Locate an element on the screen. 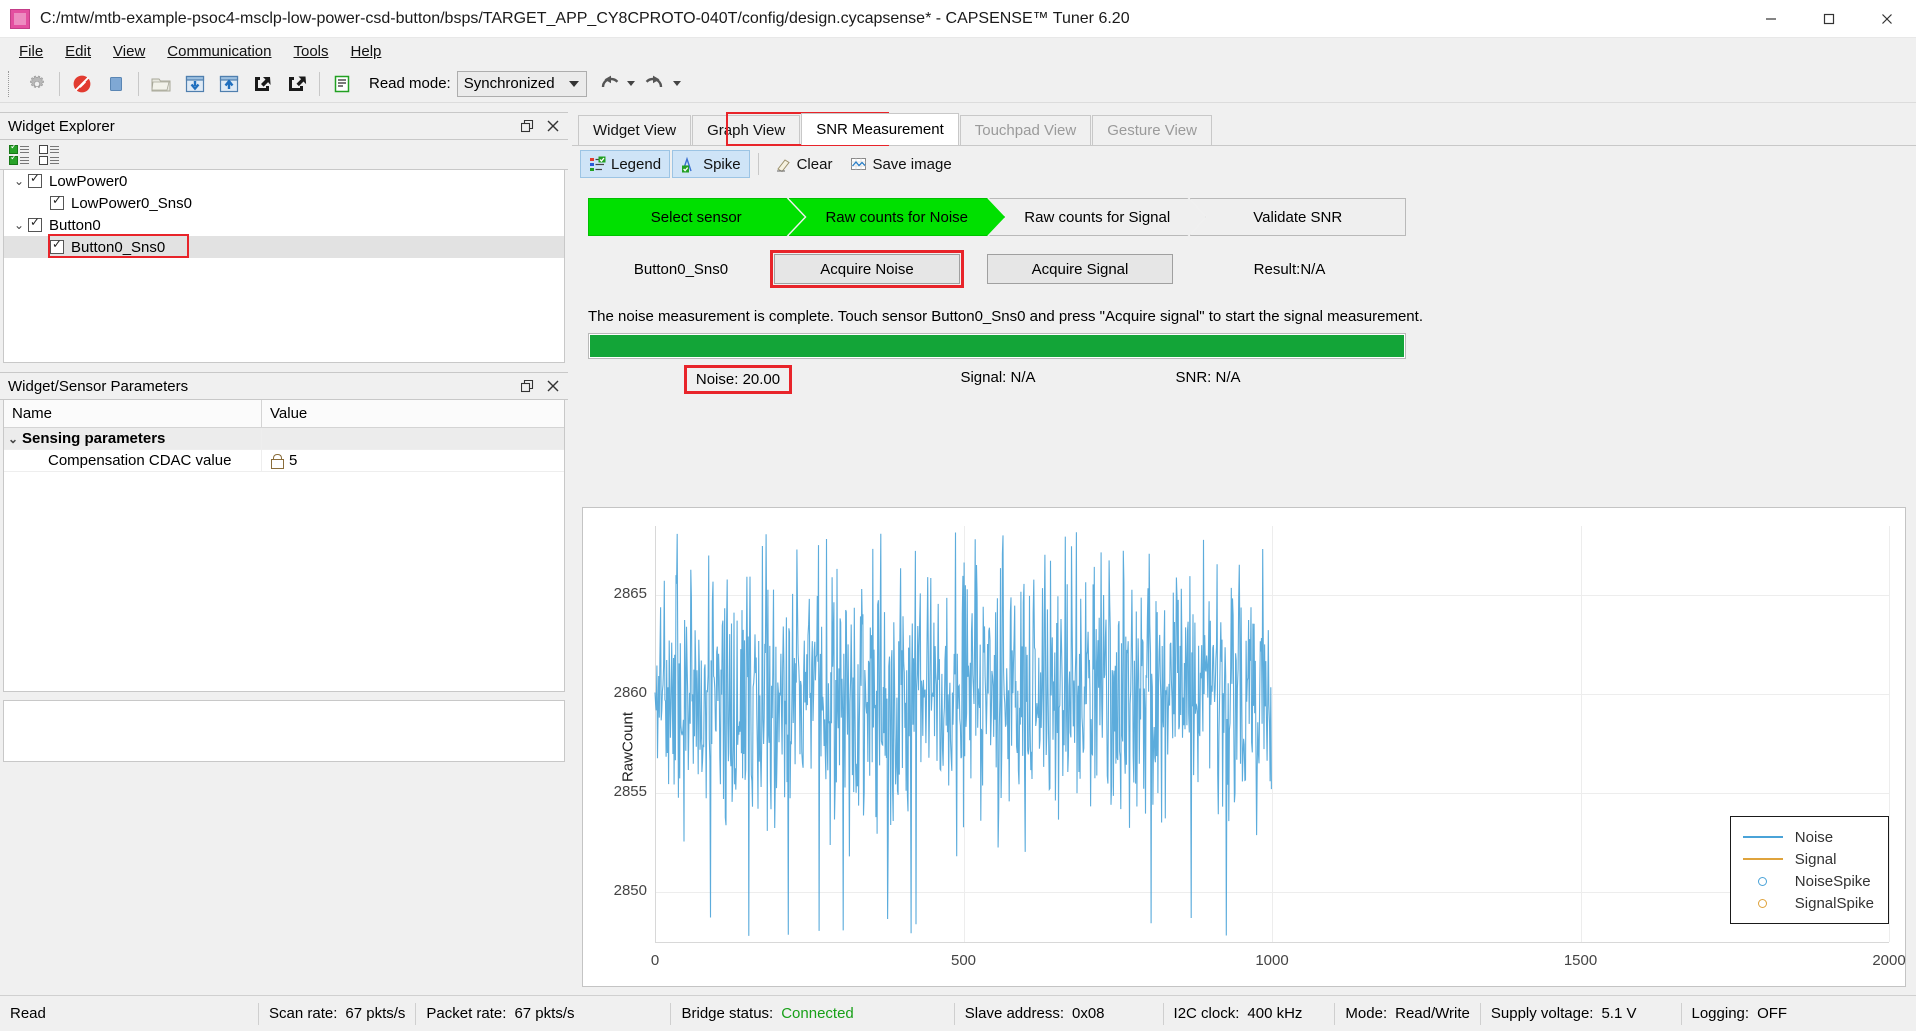  tree-item-label: LowPower0 is located at coordinates (88, 181).